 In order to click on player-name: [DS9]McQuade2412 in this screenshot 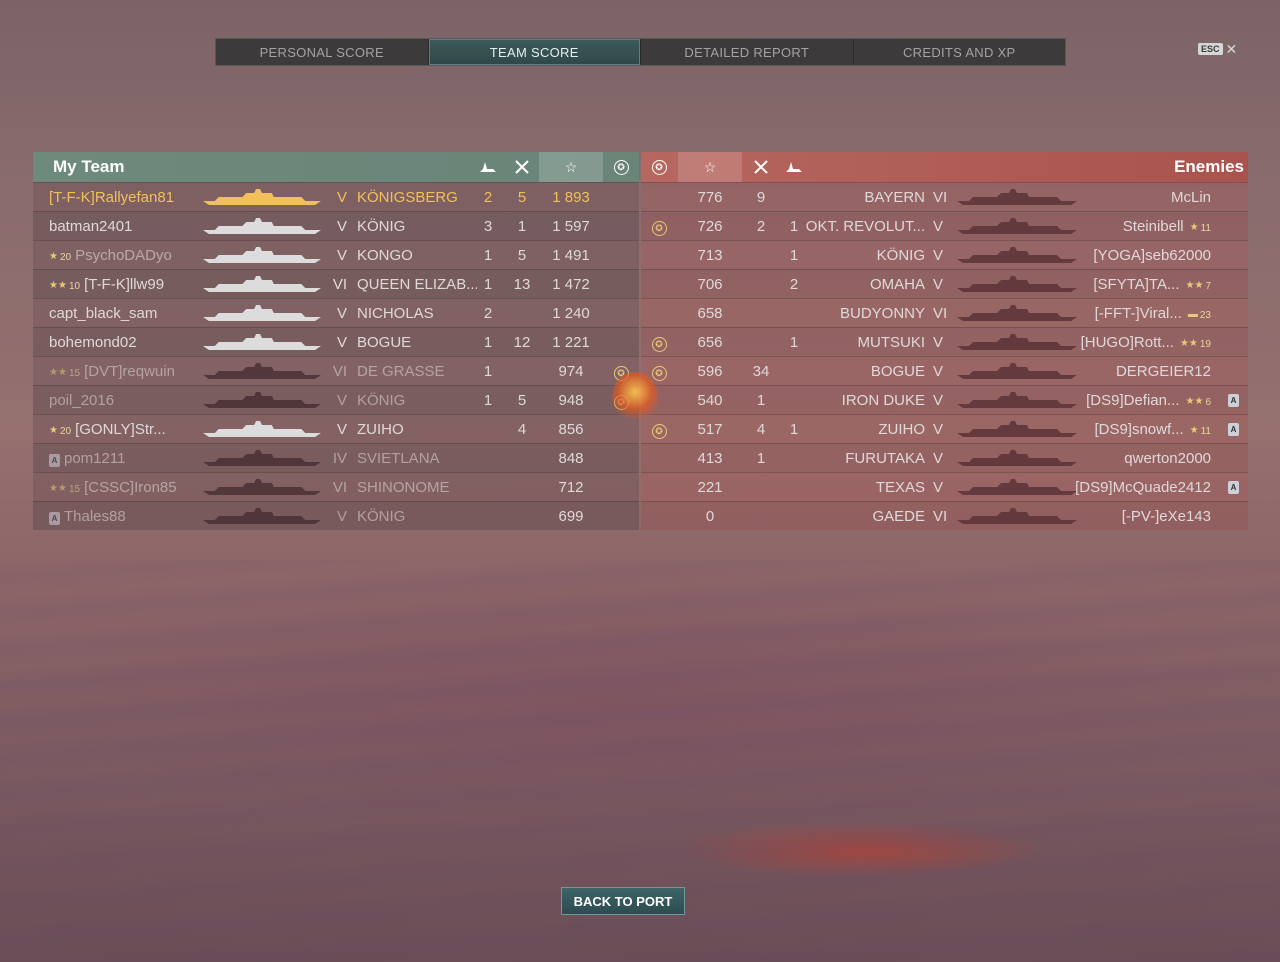, I will do `click(1143, 487)`.